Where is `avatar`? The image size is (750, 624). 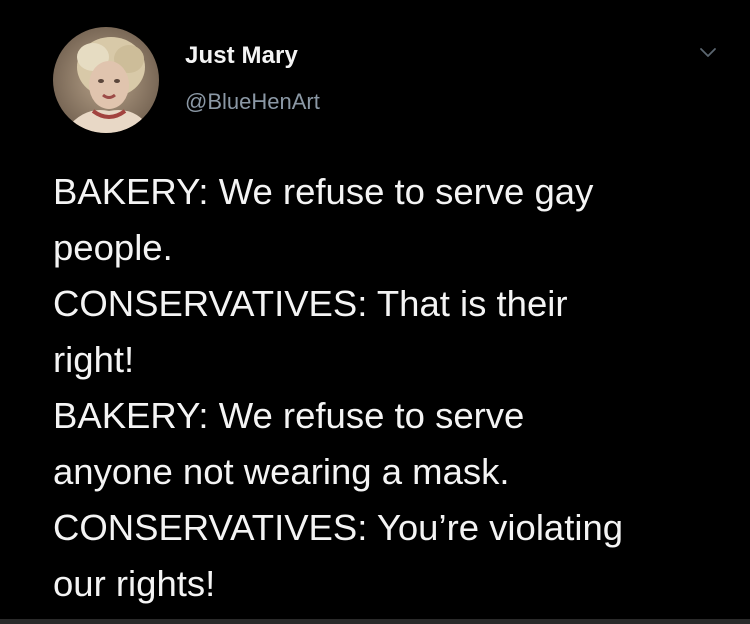
avatar is located at coordinates (106, 80).